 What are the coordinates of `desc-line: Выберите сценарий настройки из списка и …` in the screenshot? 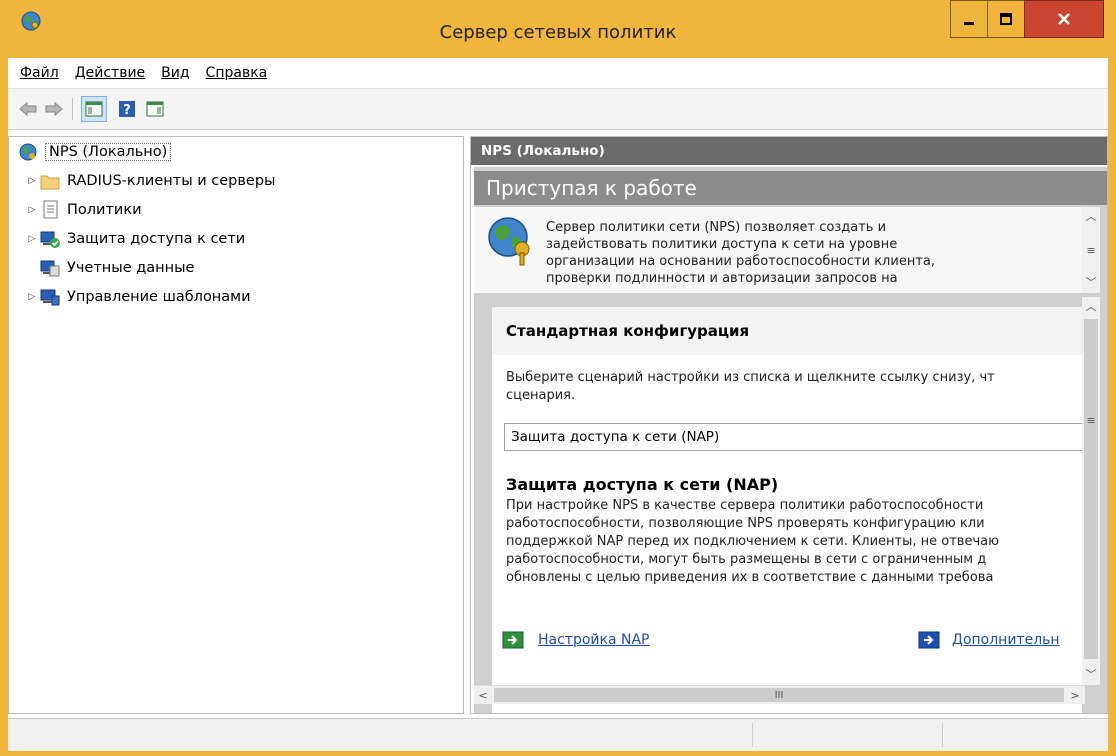 It's located at (750, 377).